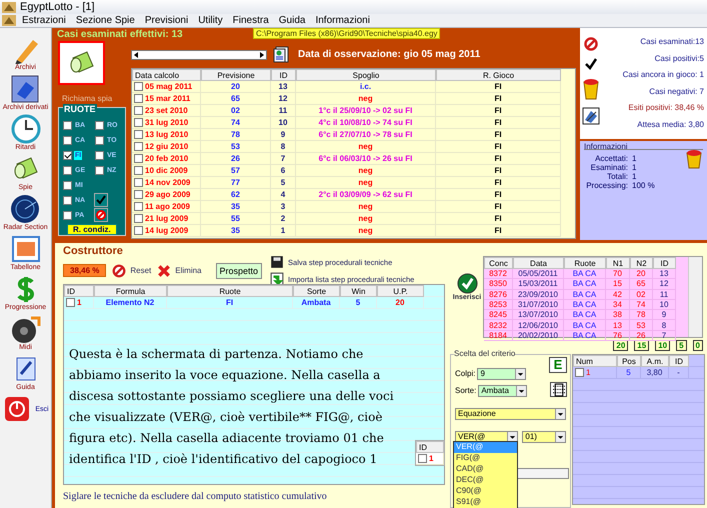  Describe the element at coordinates (485, 502) in the screenshot. I see `dropdown-option: S91(@` at that location.